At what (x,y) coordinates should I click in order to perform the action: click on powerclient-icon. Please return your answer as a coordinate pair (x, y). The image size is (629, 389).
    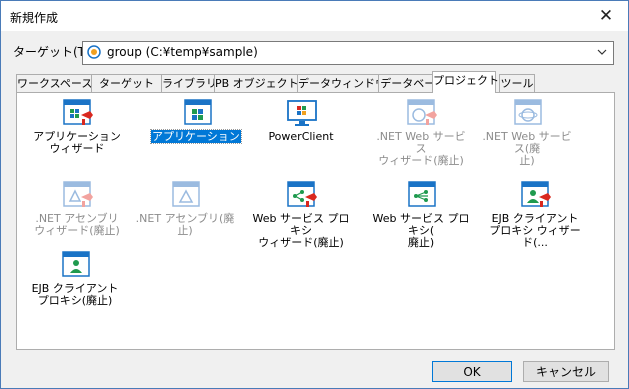
    Looking at the image, I should click on (302, 113).